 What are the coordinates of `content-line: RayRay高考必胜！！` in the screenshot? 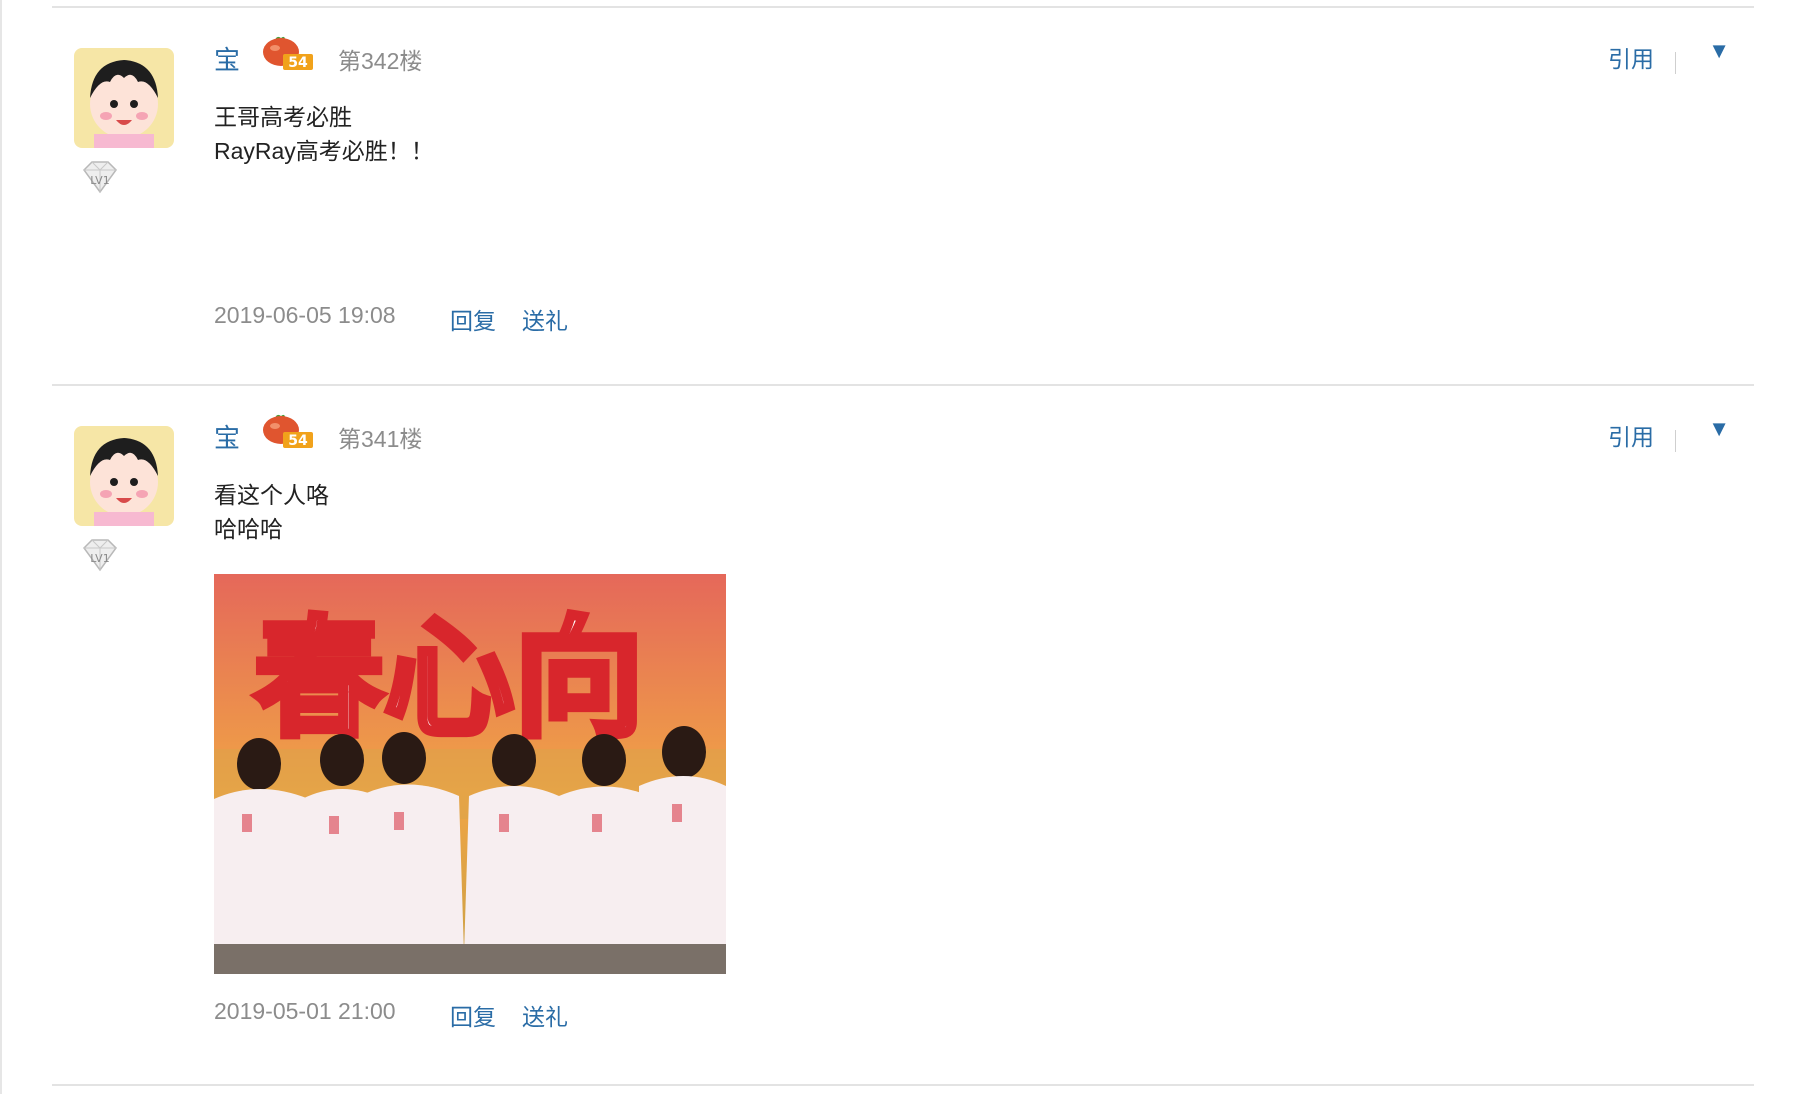 It's located at (324, 151).